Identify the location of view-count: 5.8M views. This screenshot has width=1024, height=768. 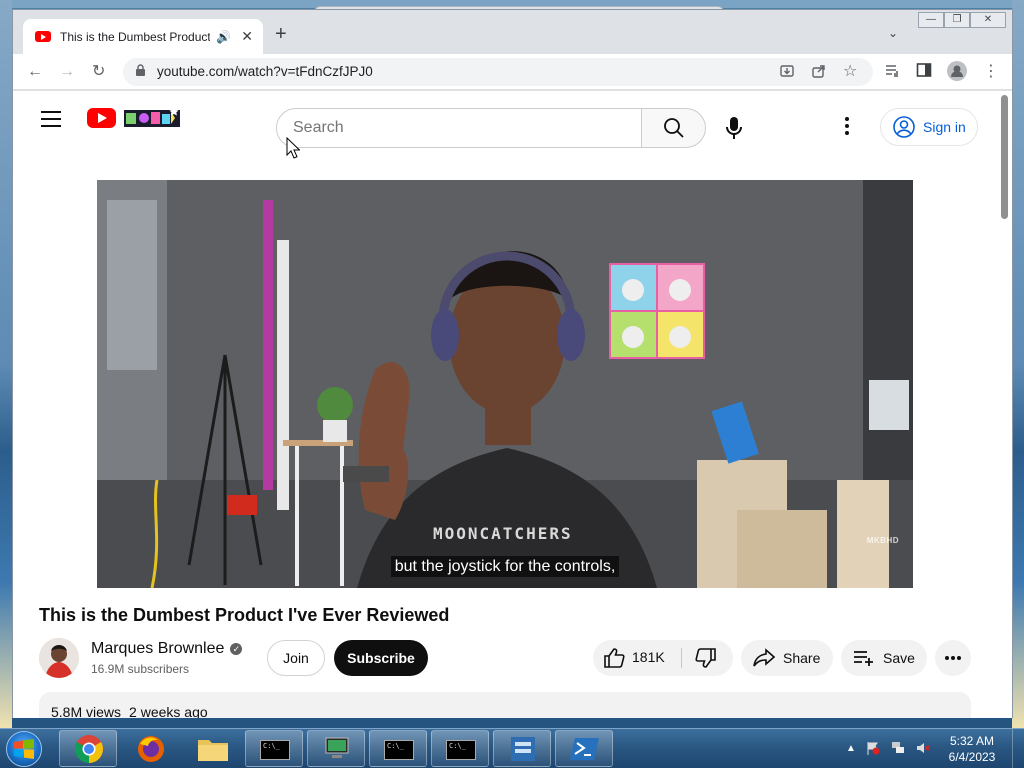
(86, 711).